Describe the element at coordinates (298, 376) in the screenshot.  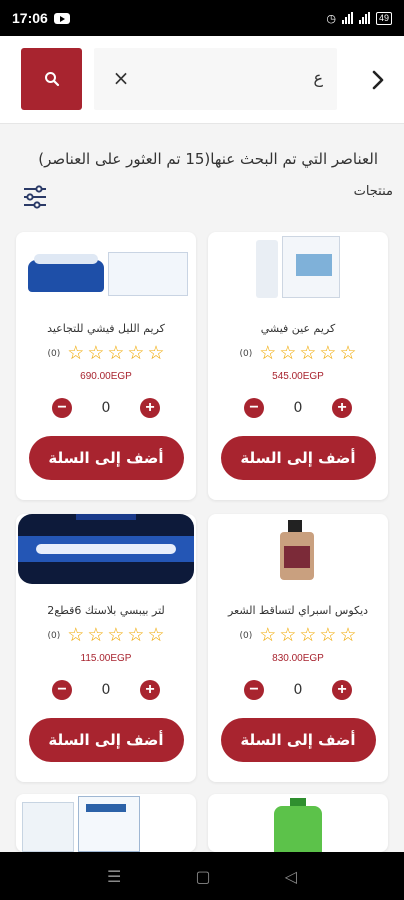
I see `product-price: 545.00EGP` at that location.